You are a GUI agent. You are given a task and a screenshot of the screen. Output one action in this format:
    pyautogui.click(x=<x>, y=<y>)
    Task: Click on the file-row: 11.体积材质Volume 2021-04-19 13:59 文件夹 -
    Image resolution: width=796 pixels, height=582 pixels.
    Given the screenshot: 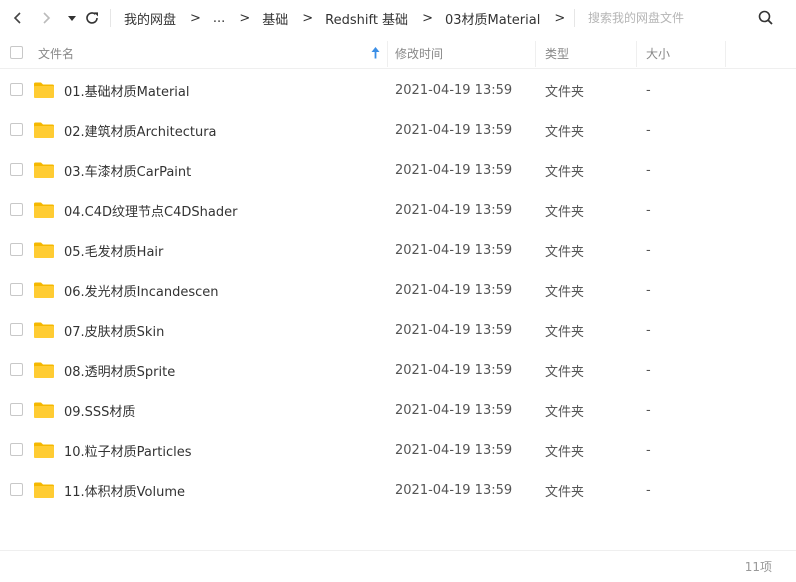 What is the action you would take?
    pyautogui.click(x=398, y=490)
    